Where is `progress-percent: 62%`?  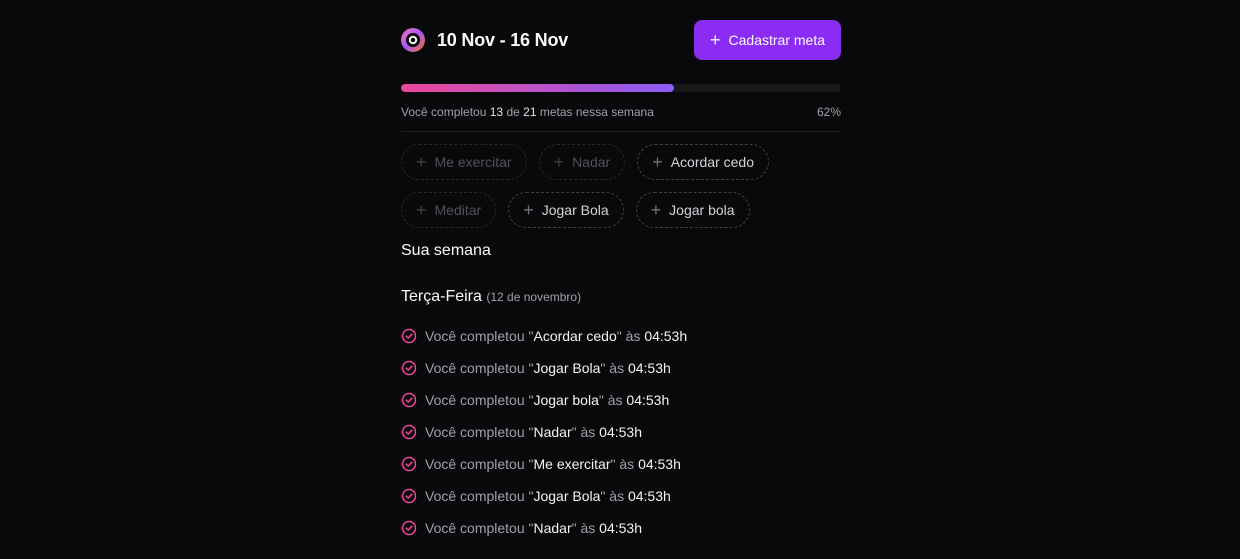 progress-percent: 62% is located at coordinates (828, 112).